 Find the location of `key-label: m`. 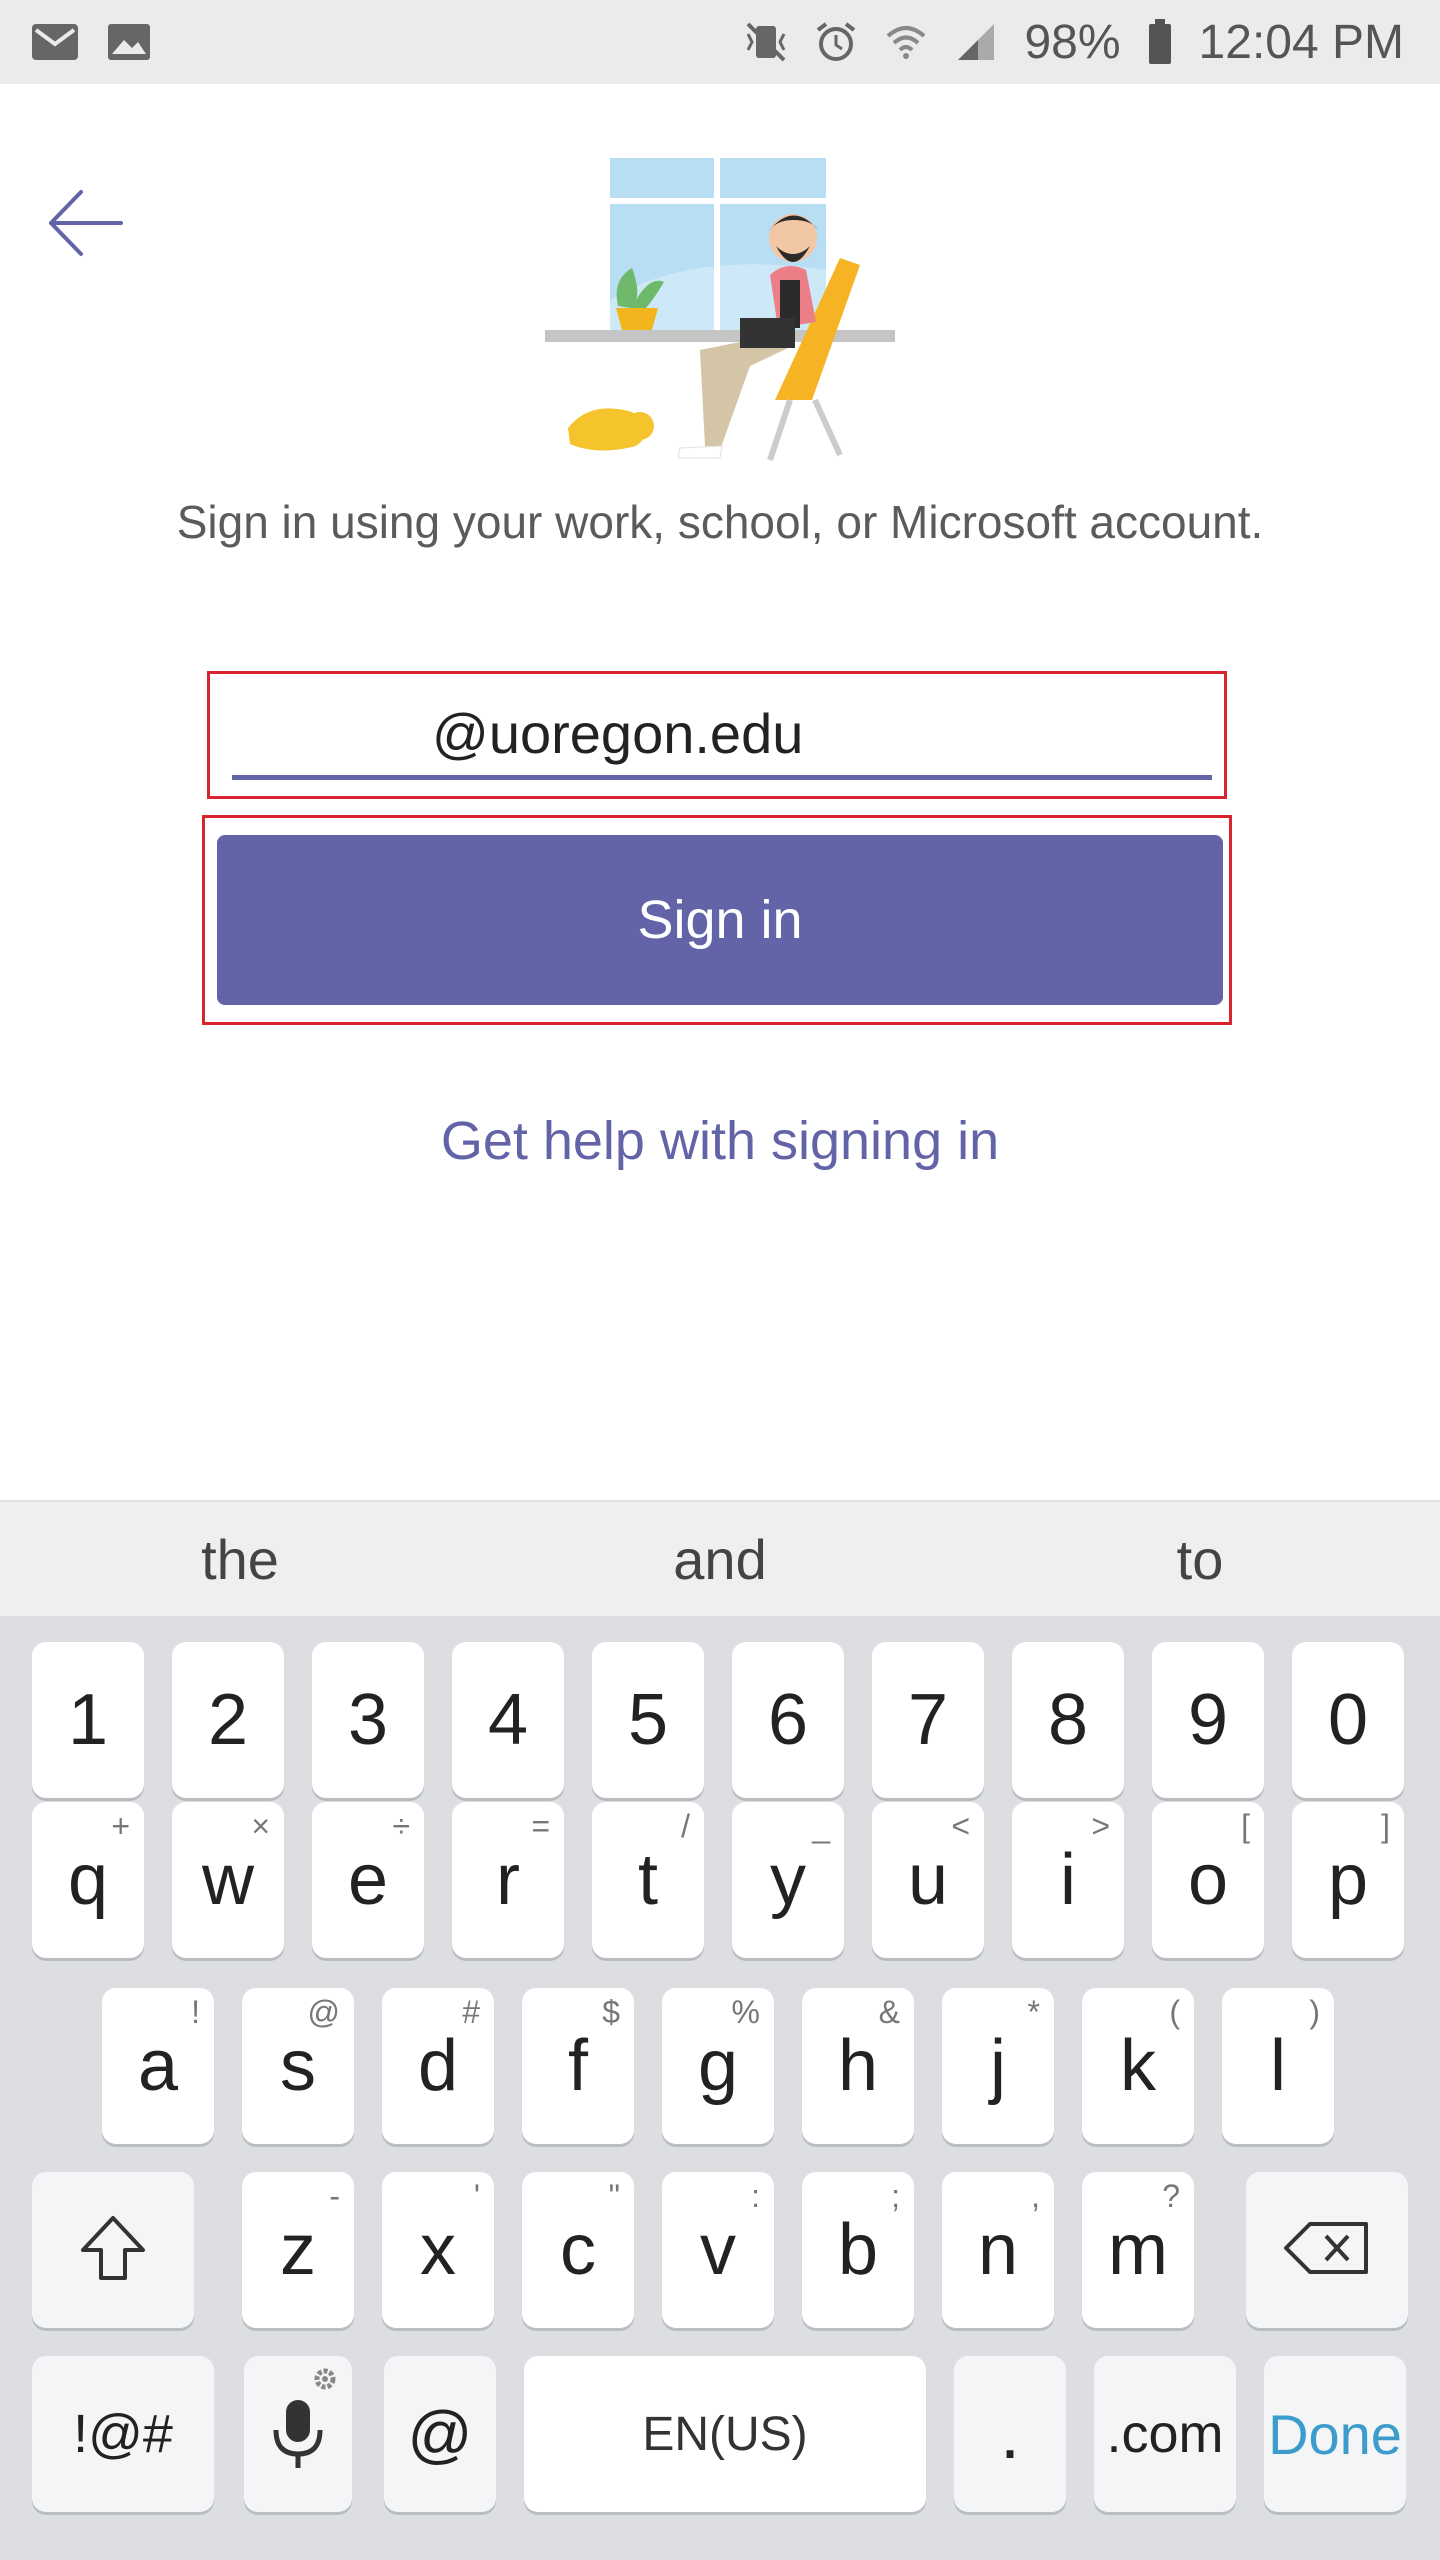

key-label: m is located at coordinates (1138, 2250).